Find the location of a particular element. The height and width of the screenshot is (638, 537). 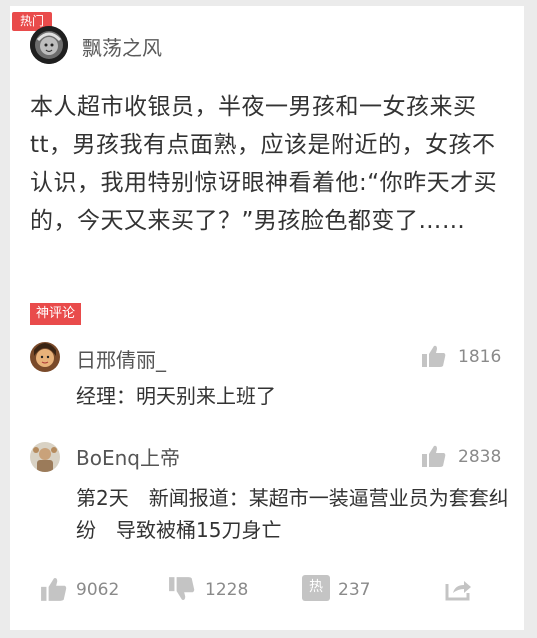

share-icon is located at coordinates (458, 589).